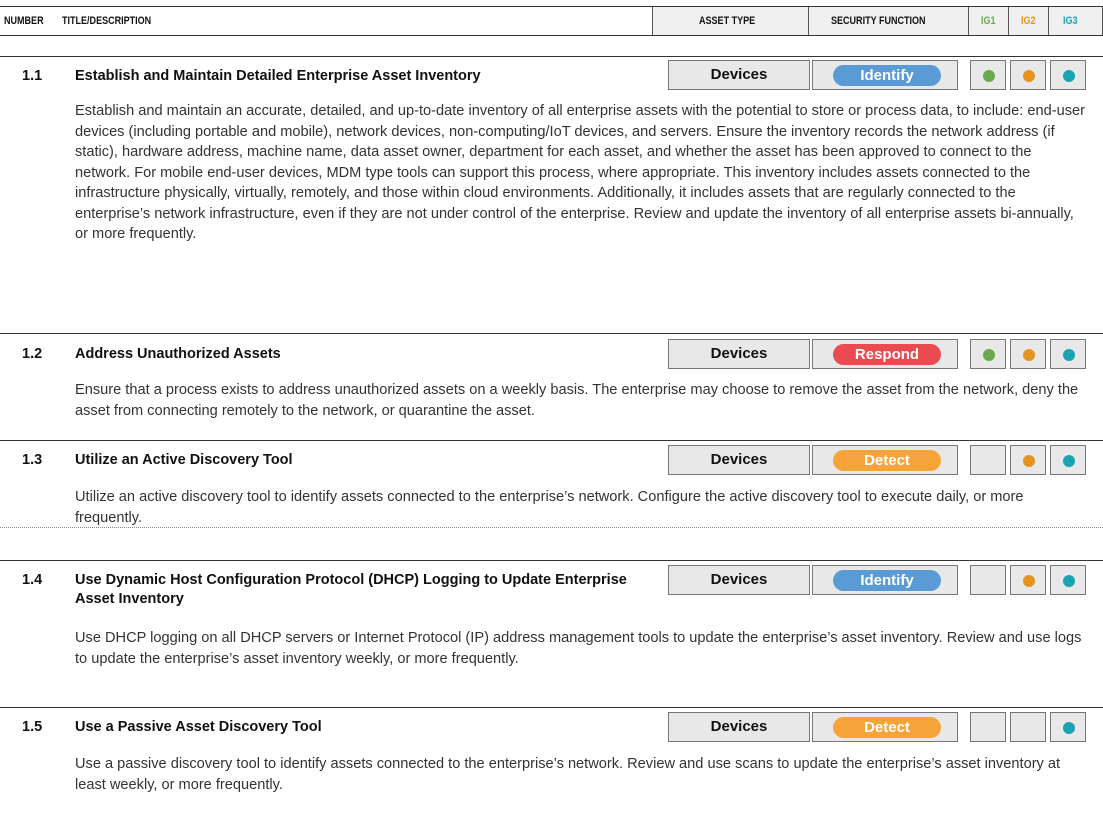 The height and width of the screenshot is (822, 1103). I want to click on header-ig3: IG3, so click(1070, 21).